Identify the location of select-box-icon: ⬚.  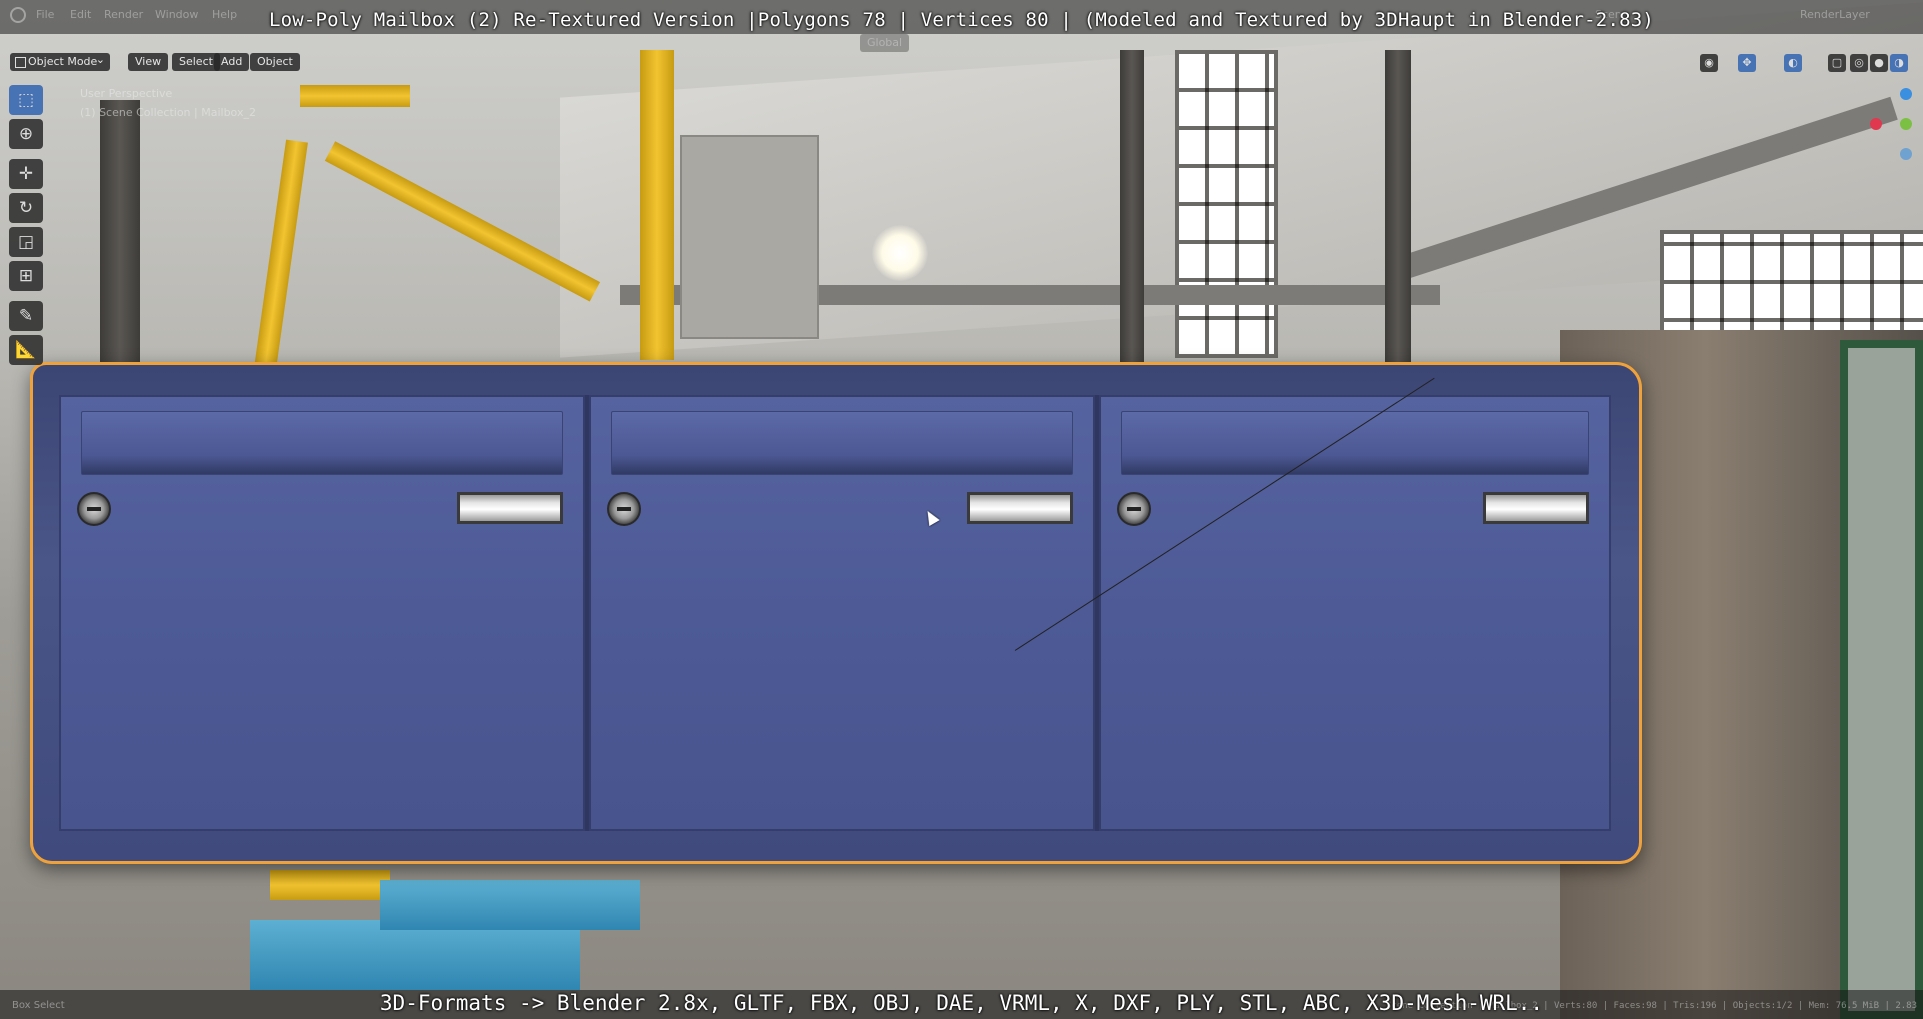
(26, 100).